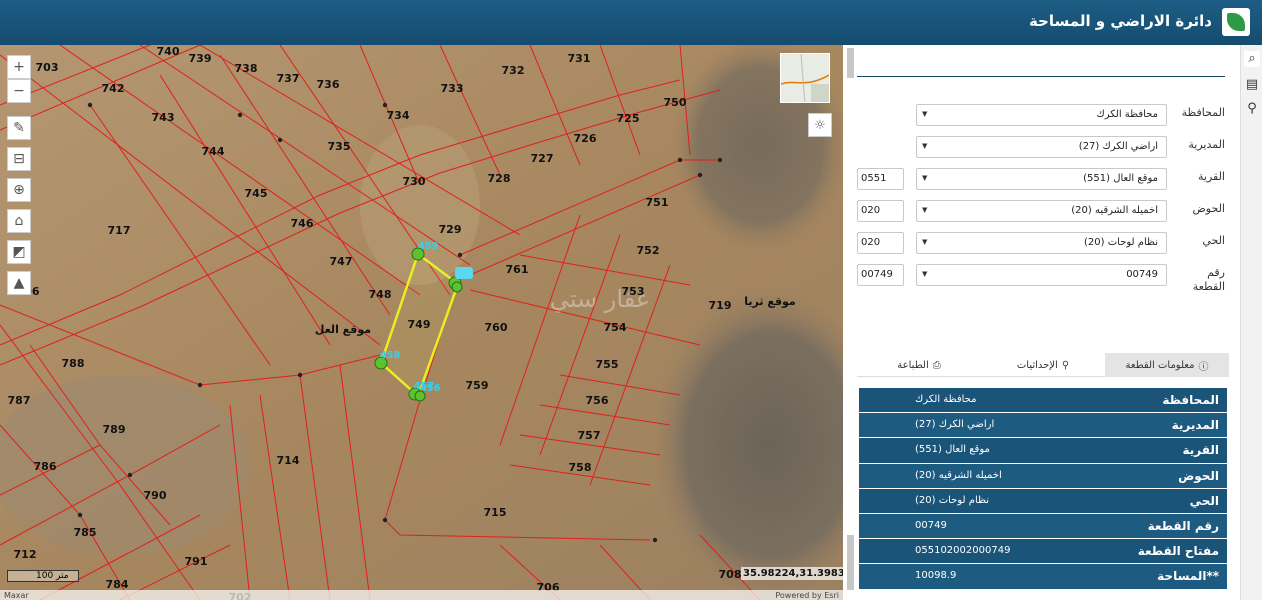 This screenshot has width=1262, height=600. What do you see at coordinates (1236, 22) in the screenshot?
I see `app-logo` at bounding box center [1236, 22].